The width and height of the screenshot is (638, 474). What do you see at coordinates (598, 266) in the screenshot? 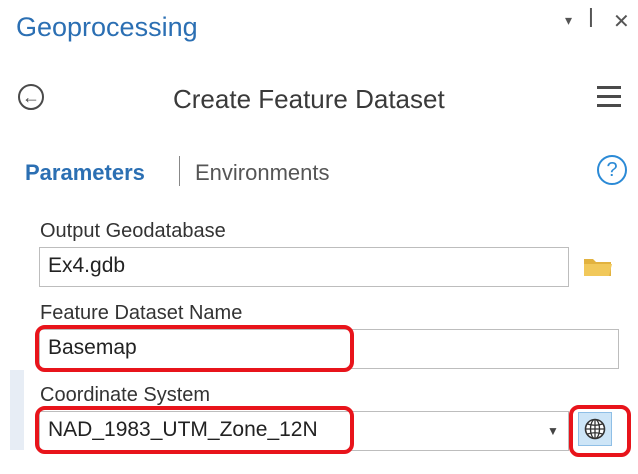
I see `folder-icon` at bounding box center [598, 266].